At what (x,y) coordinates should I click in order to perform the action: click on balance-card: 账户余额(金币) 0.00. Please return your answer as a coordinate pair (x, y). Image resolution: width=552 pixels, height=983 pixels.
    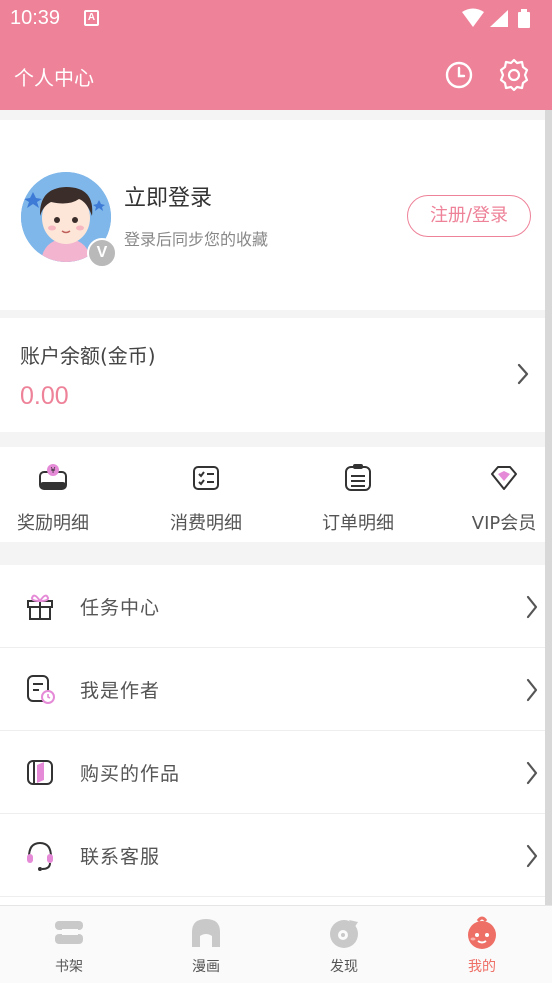
    Looking at the image, I should click on (272, 375).